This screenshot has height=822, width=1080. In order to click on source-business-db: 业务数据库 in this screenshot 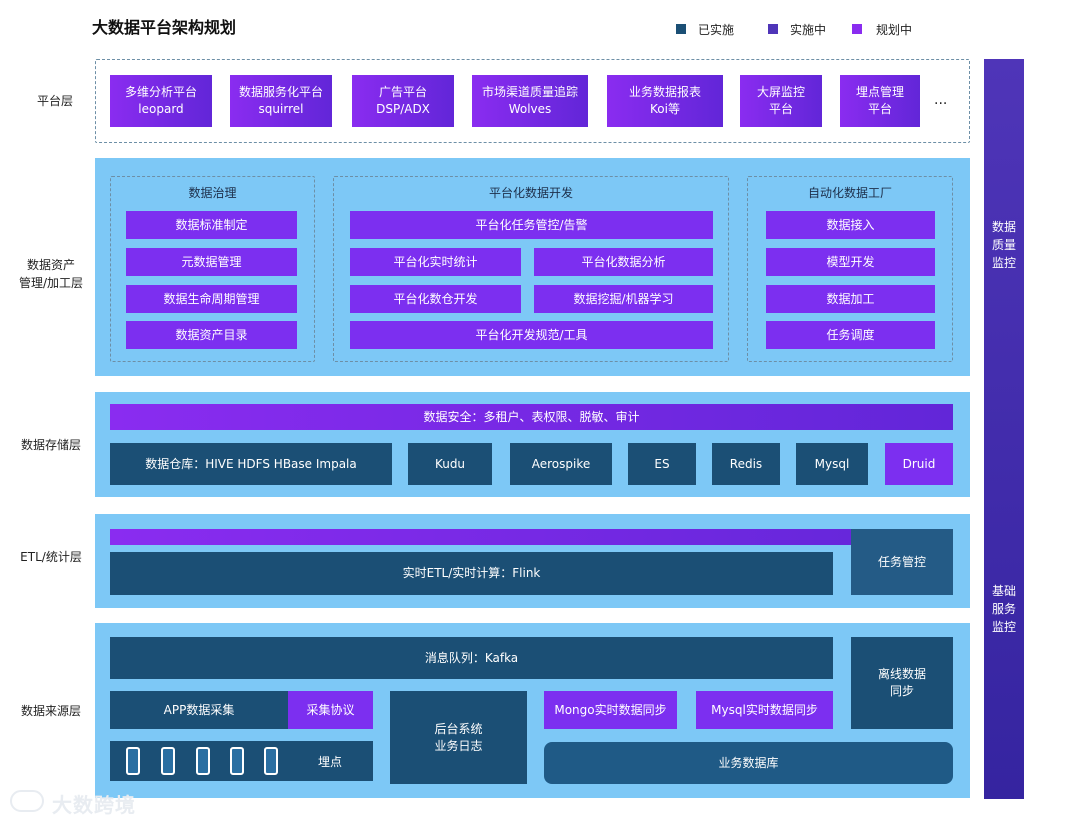, I will do `click(748, 763)`.